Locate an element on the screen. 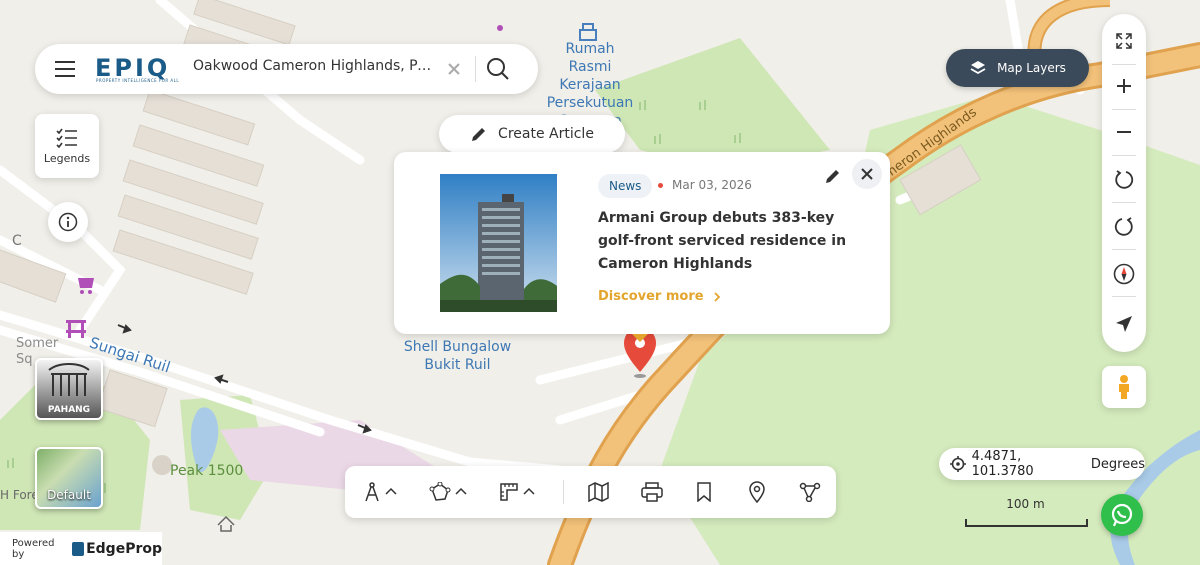 This screenshot has height=565, width=1200. info-button is located at coordinates (68, 222).